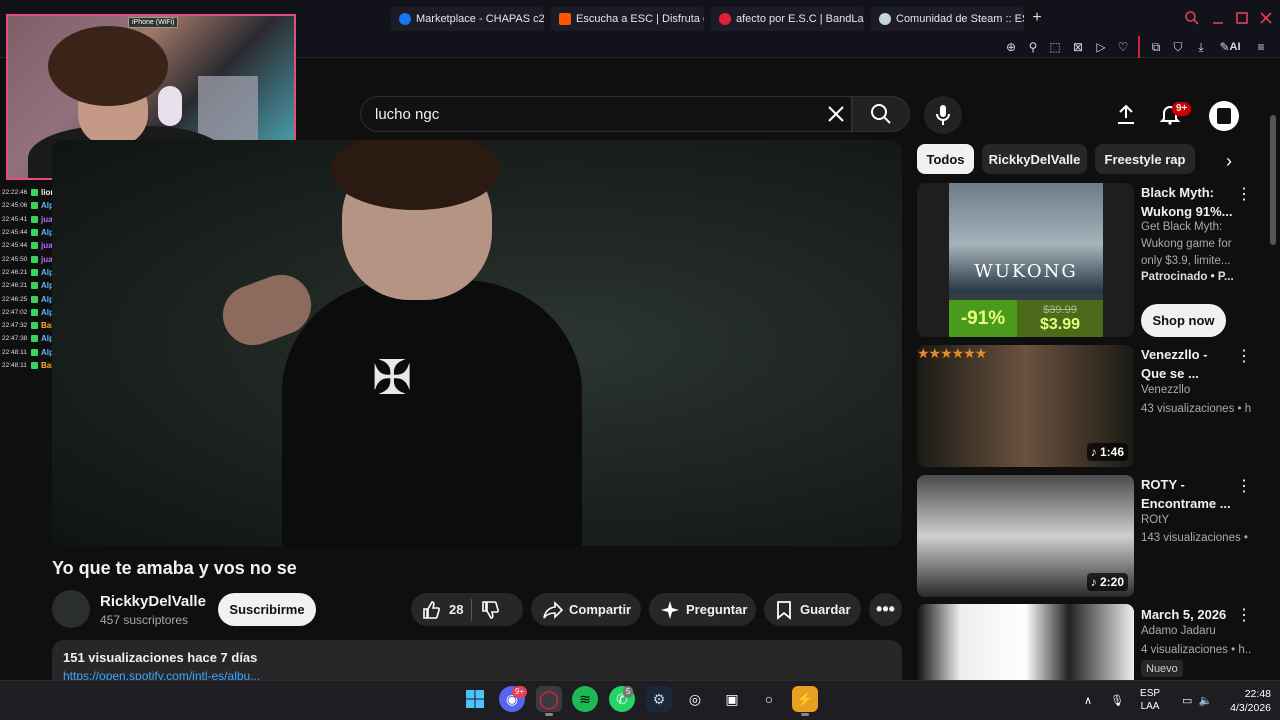  What do you see at coordinates (1101, 47) in the screenshot?
I see `play-icon: ▷` at bounding box center [1101, 47].